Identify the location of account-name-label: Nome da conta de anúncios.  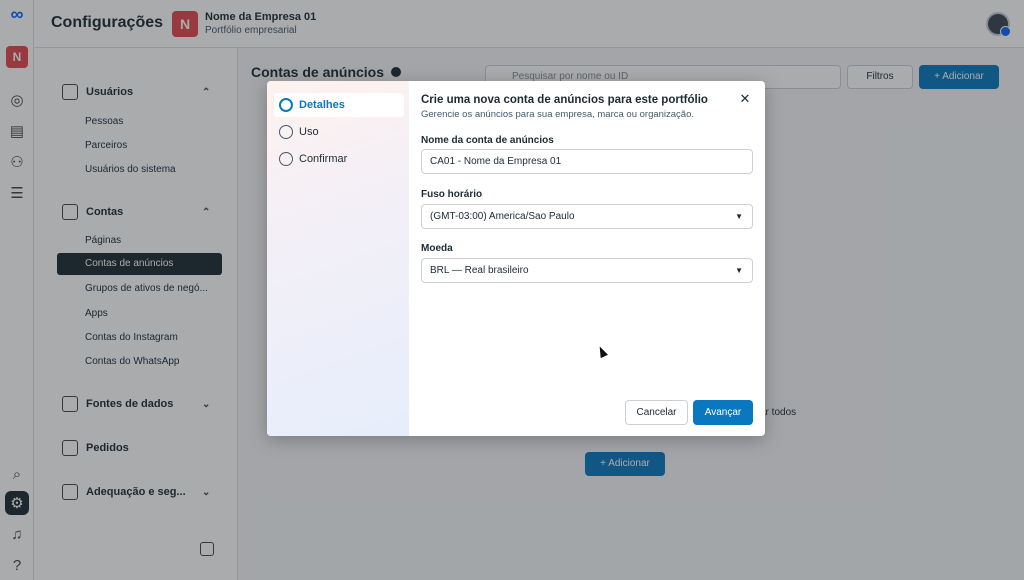
(487, 140).